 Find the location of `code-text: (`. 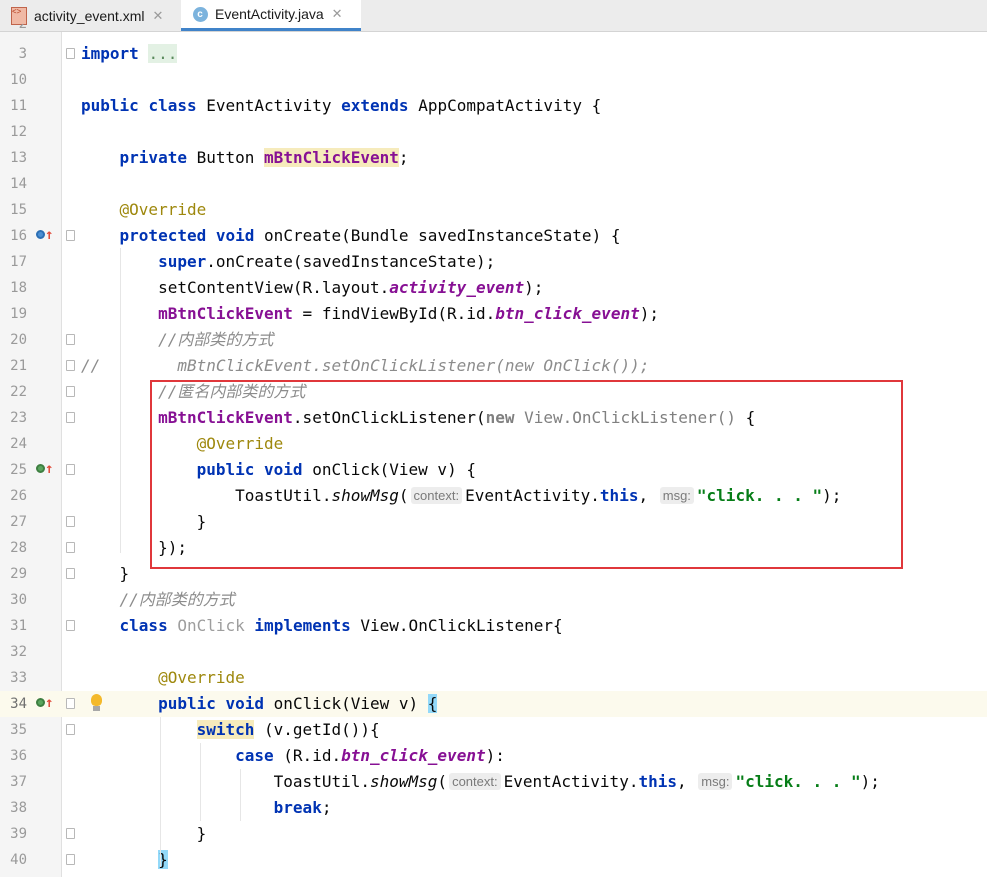

code-text: ( is located at coordinates (442, 781).